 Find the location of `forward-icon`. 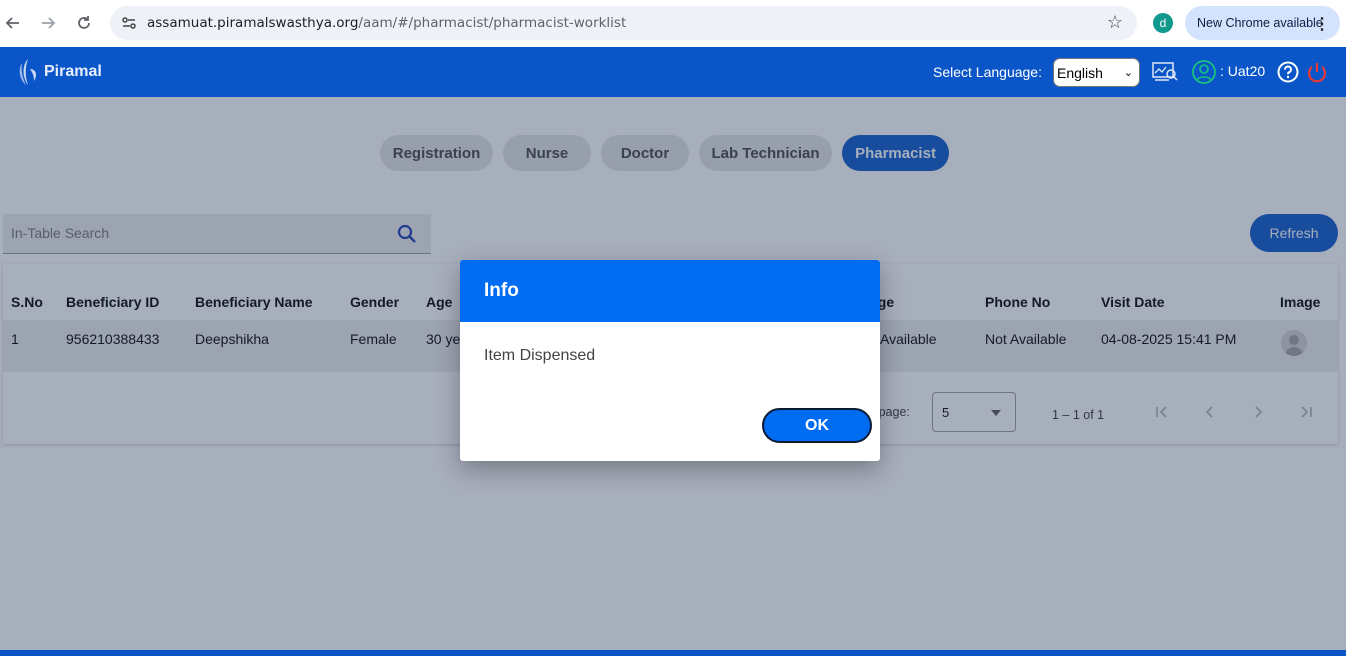

forward-icon is located at coordinates (48, 23).